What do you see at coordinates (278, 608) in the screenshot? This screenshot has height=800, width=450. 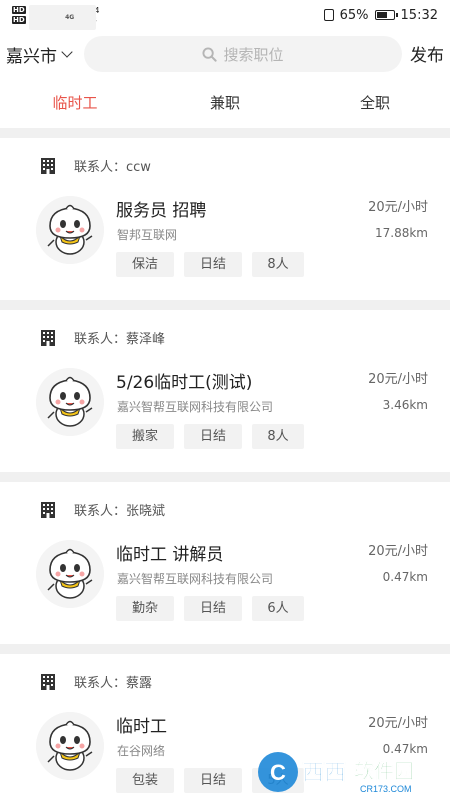 I see `headcount-tag: 6人` at bounding box center [278, 608].